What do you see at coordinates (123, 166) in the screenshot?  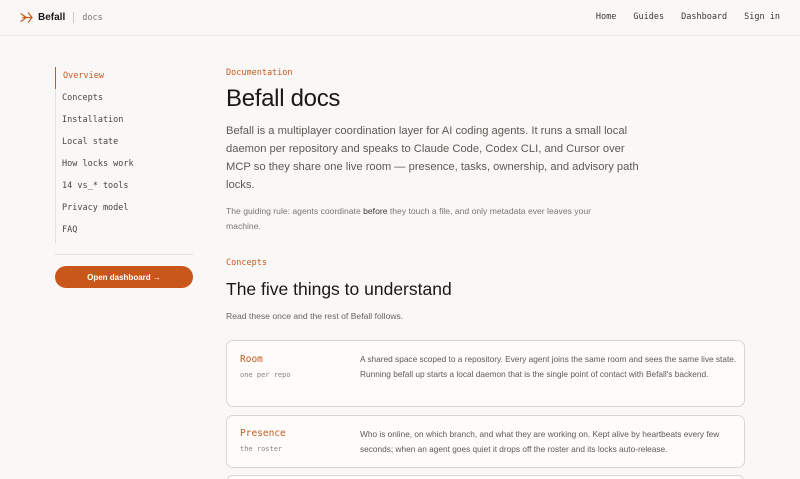 I see `sidebar-item-how-locks-work: How locks work` at bounding box center [123, 166].